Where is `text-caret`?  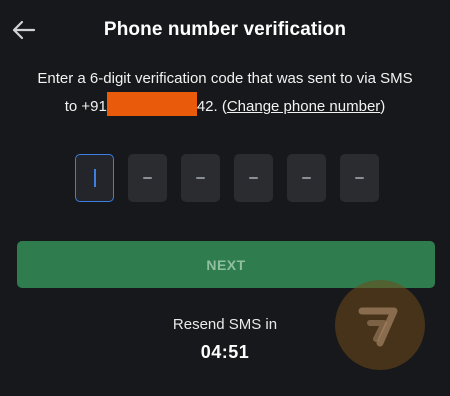 text-caret is located at coordinates (94, 178).